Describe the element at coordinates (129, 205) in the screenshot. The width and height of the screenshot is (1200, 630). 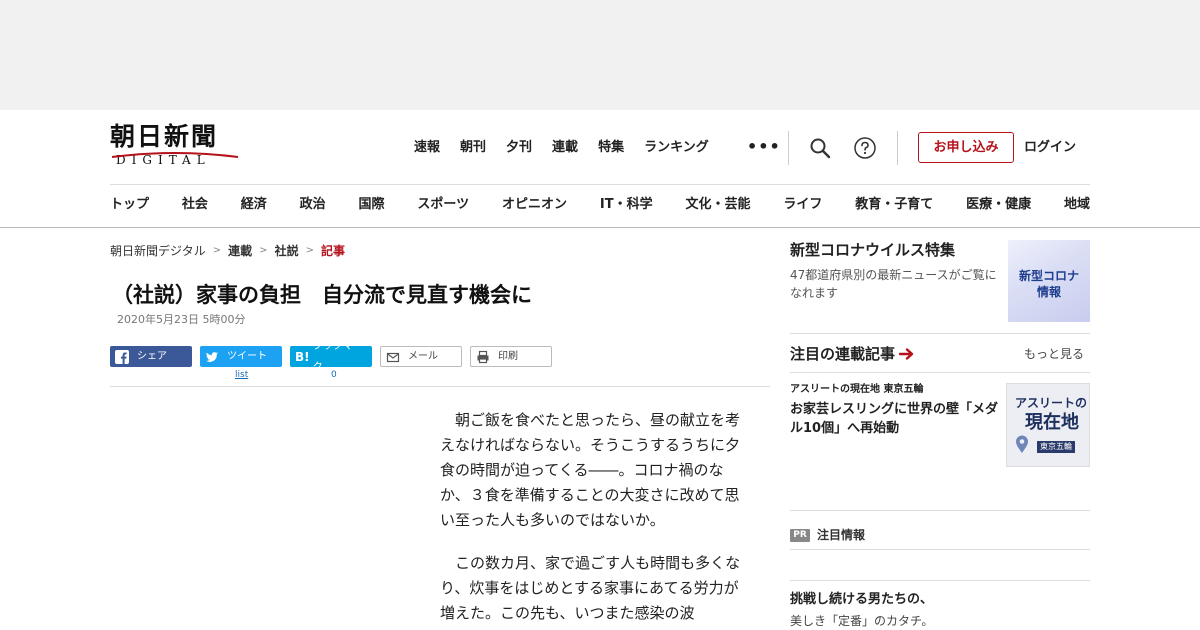
I see `category-top: トップ` at that location.